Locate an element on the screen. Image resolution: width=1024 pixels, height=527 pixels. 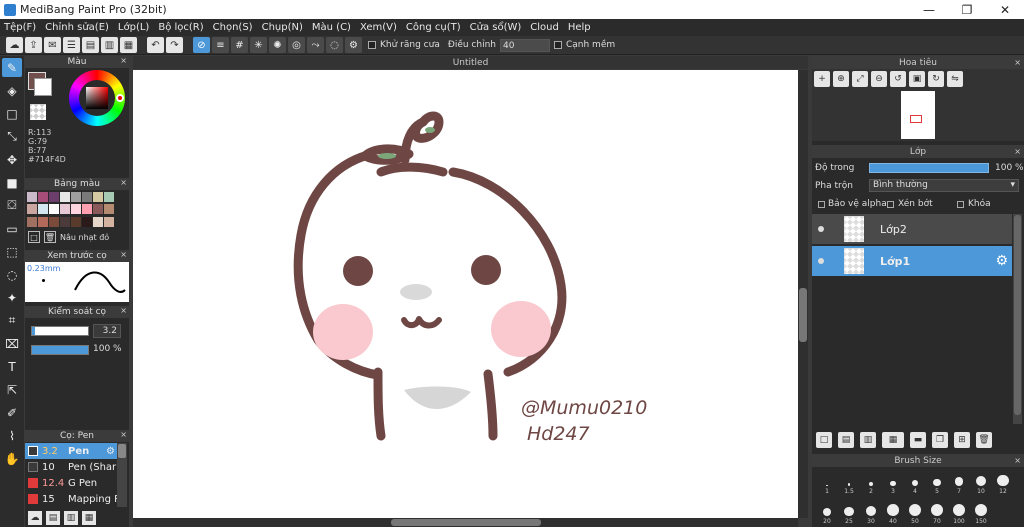
background-color-swatch is located at coordinates (43, 87).